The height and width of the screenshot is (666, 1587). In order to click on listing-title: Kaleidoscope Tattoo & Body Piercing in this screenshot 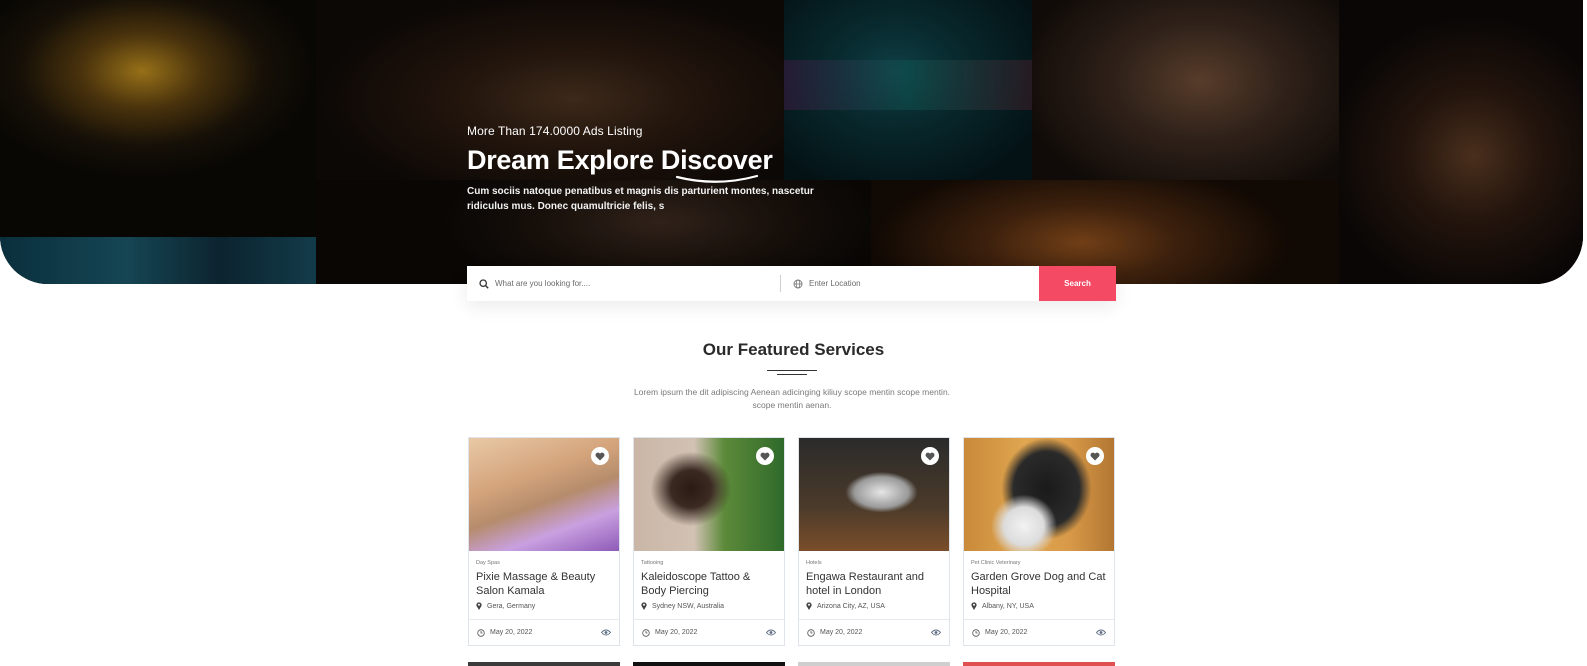, I will do `click(709, 584)`.